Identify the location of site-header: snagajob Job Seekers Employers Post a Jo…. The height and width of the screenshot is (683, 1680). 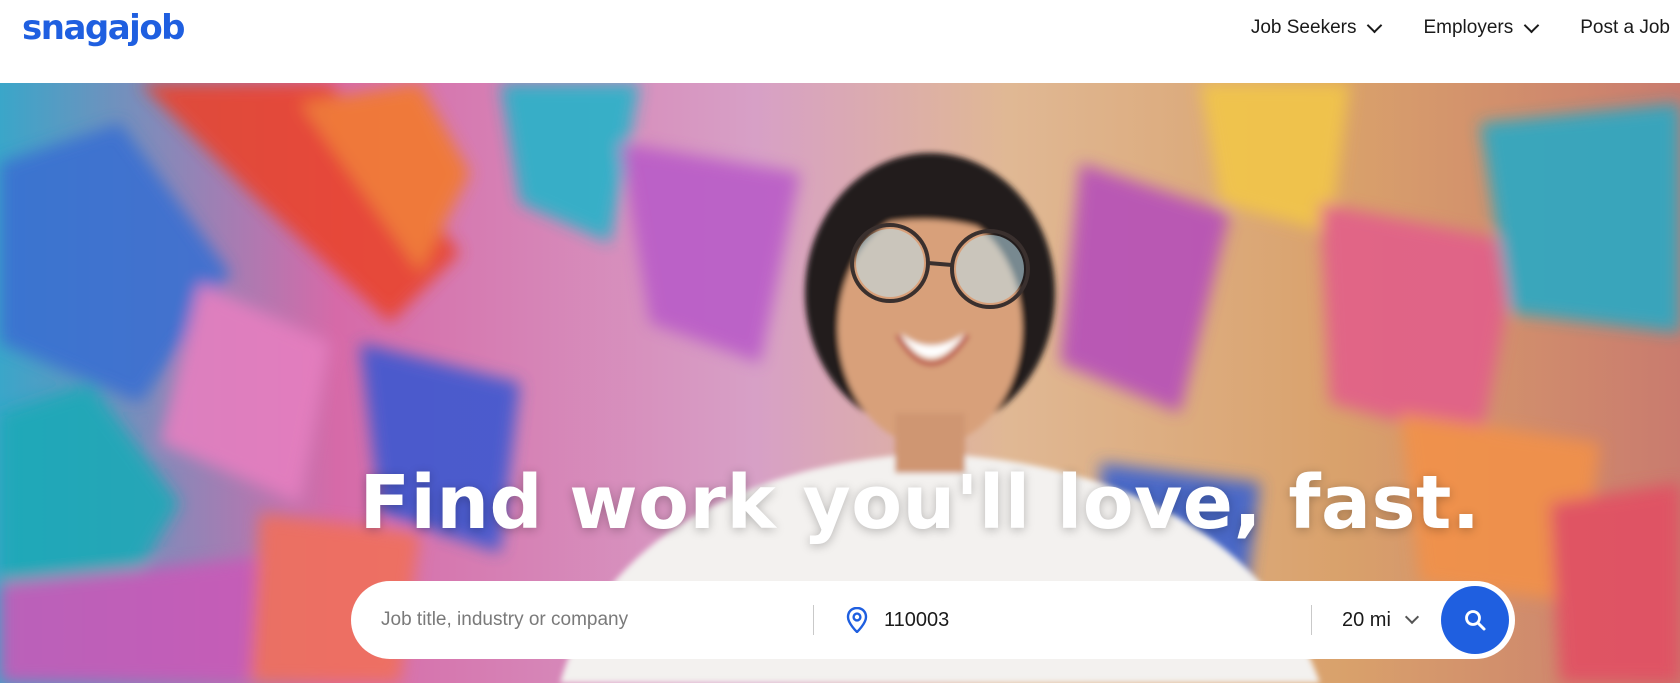
(840, 41).